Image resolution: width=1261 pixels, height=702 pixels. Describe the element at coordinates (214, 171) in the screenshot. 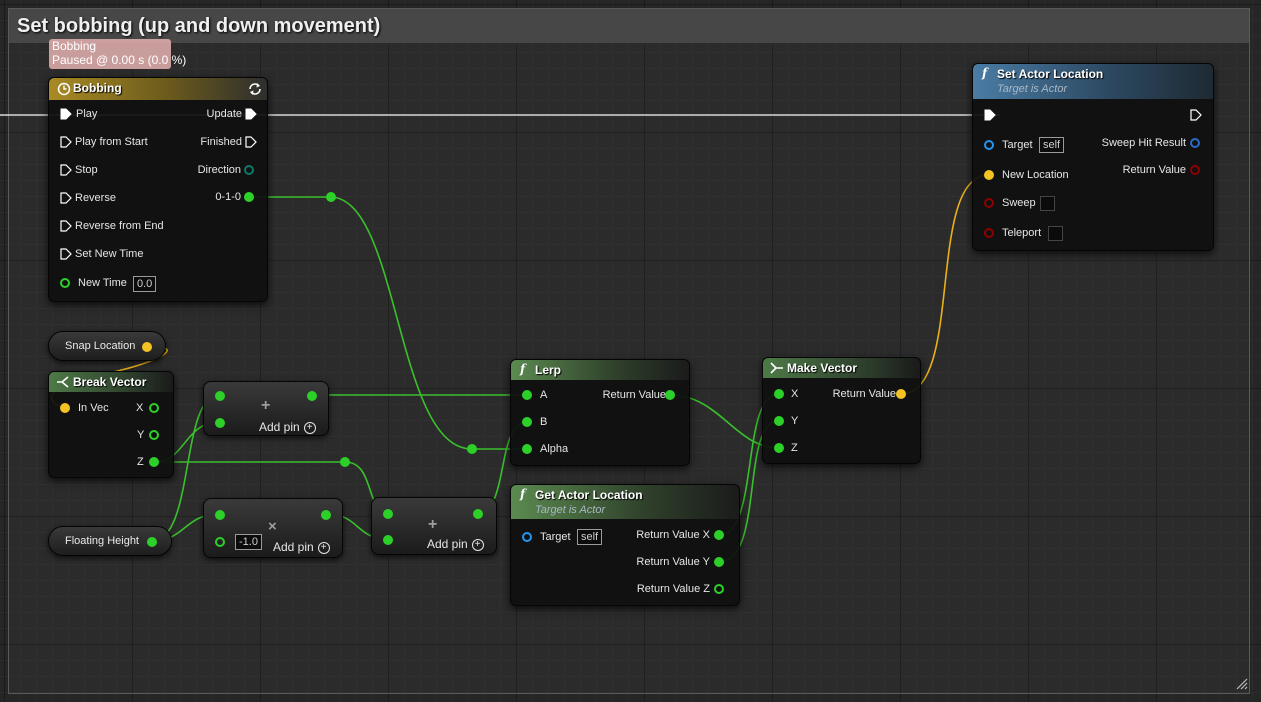

I see `timeline-direction-pin: Direction` at that location.